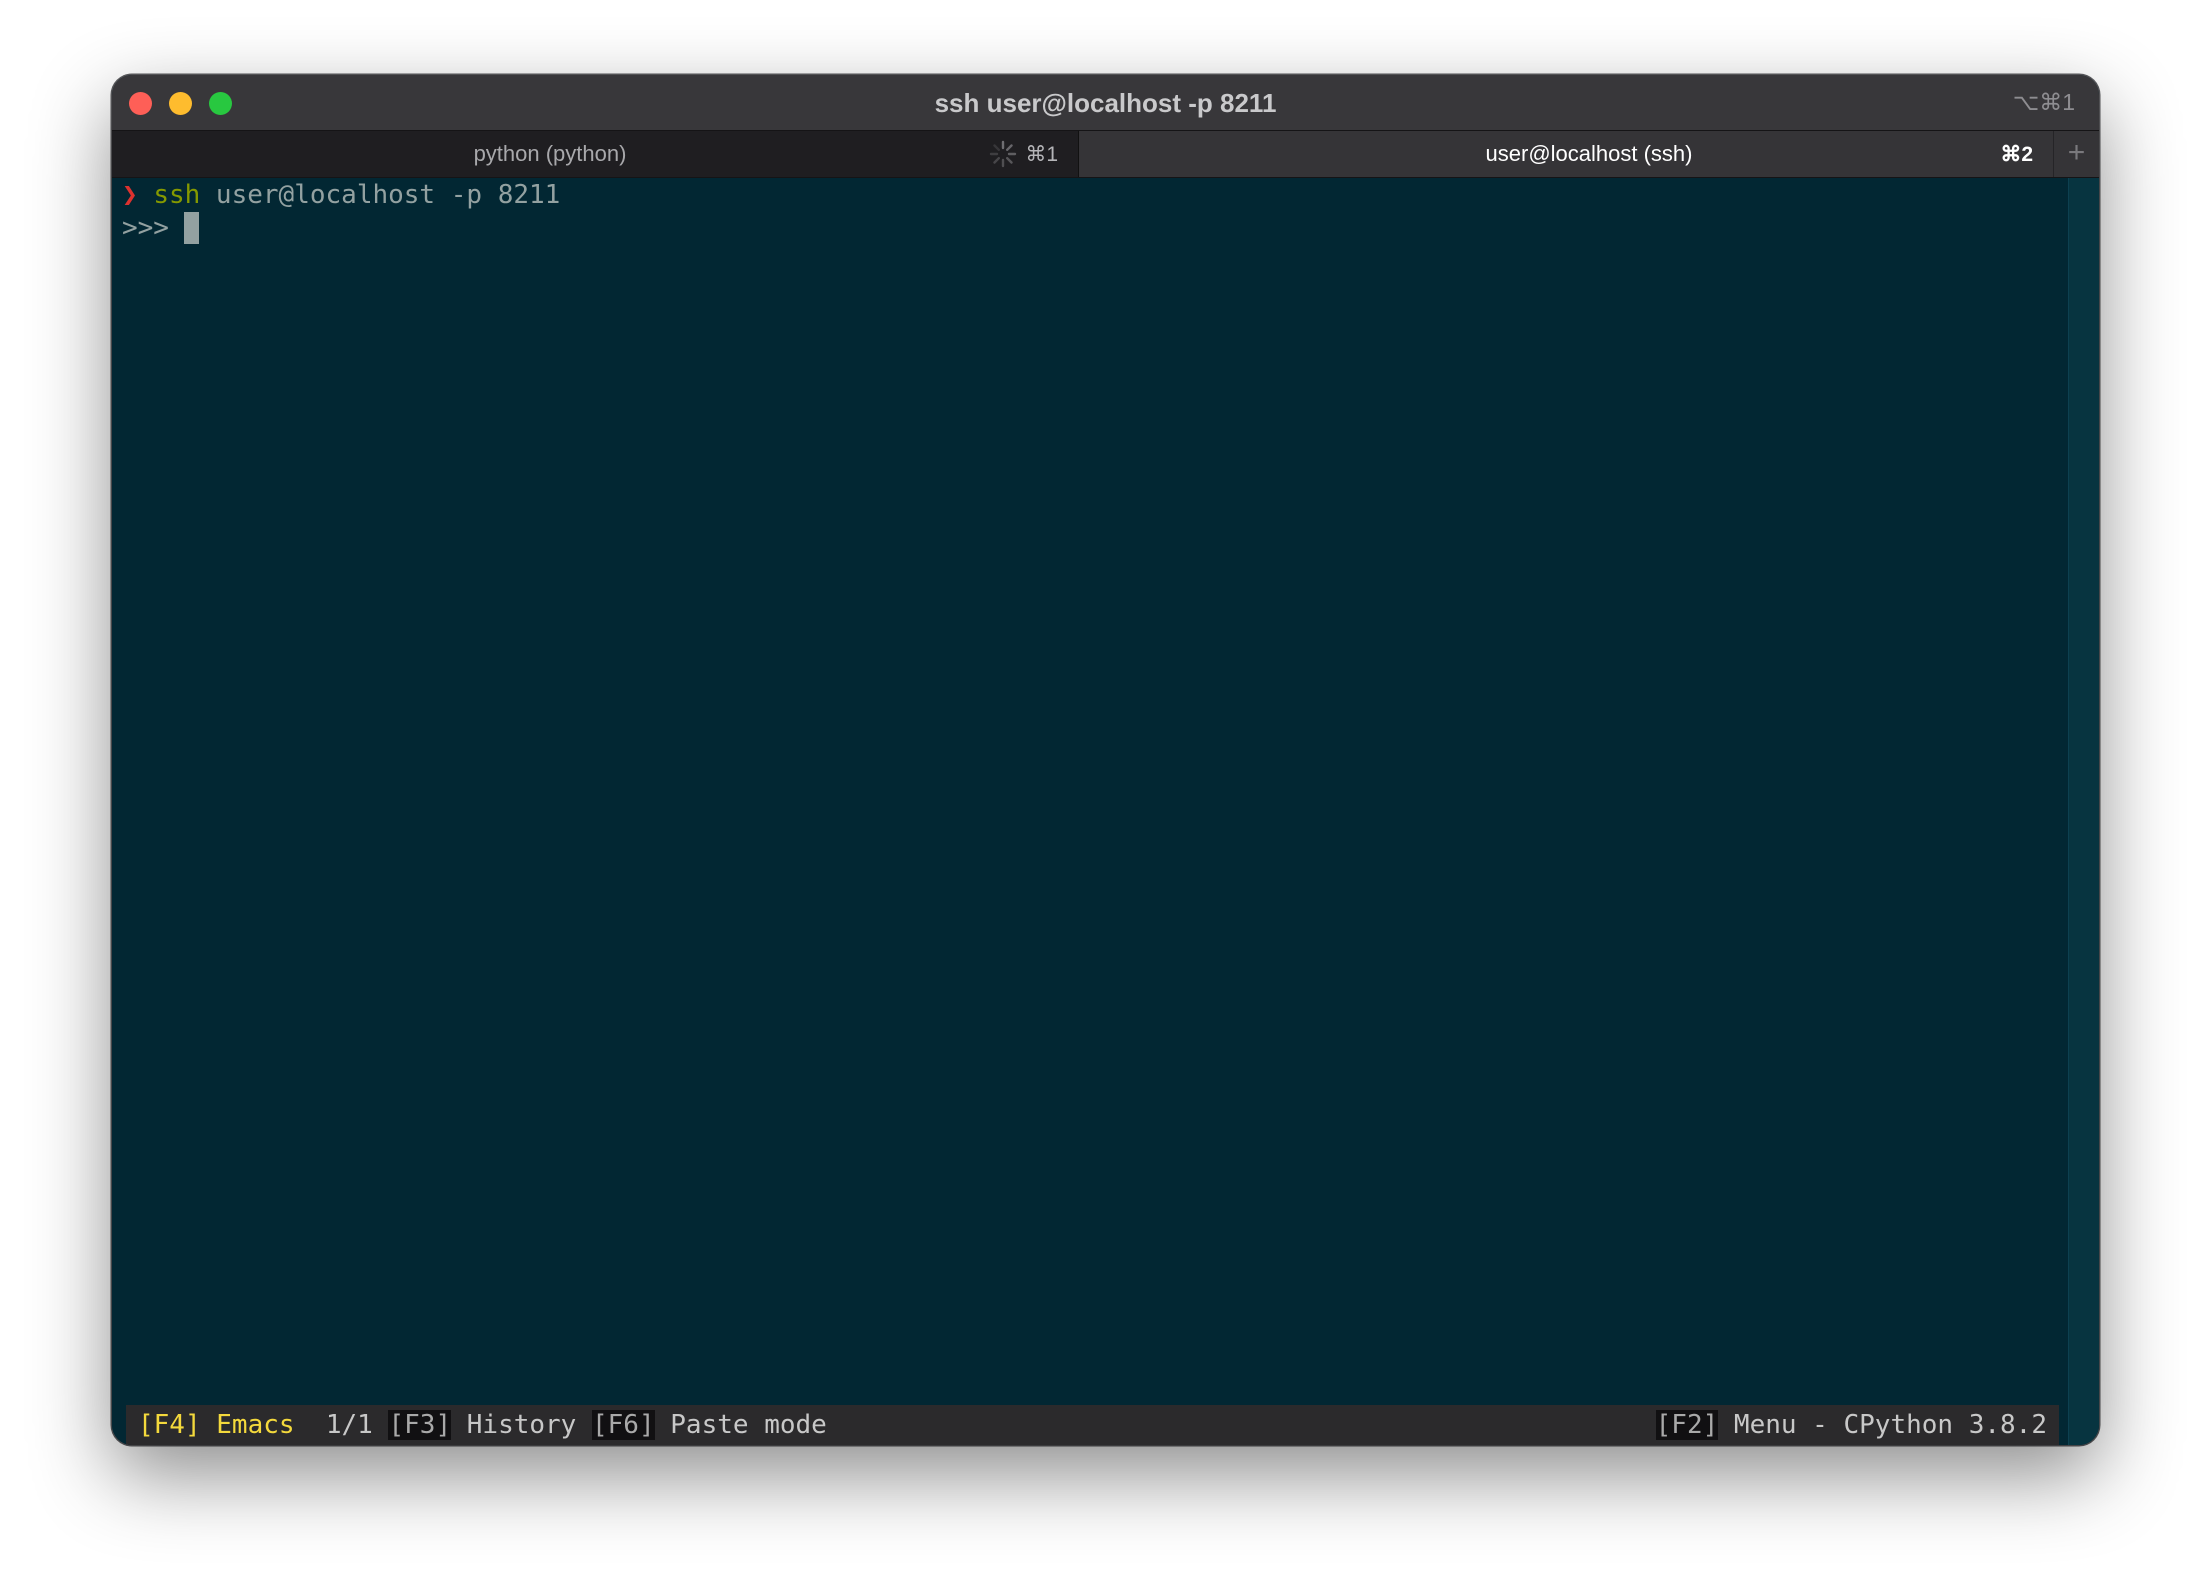 The width and height of the screenshot is (2210, 1594). Describe the element at coordinates (1687, 1425) in the screenshot. I see `f2-key: [F2]` at that location.